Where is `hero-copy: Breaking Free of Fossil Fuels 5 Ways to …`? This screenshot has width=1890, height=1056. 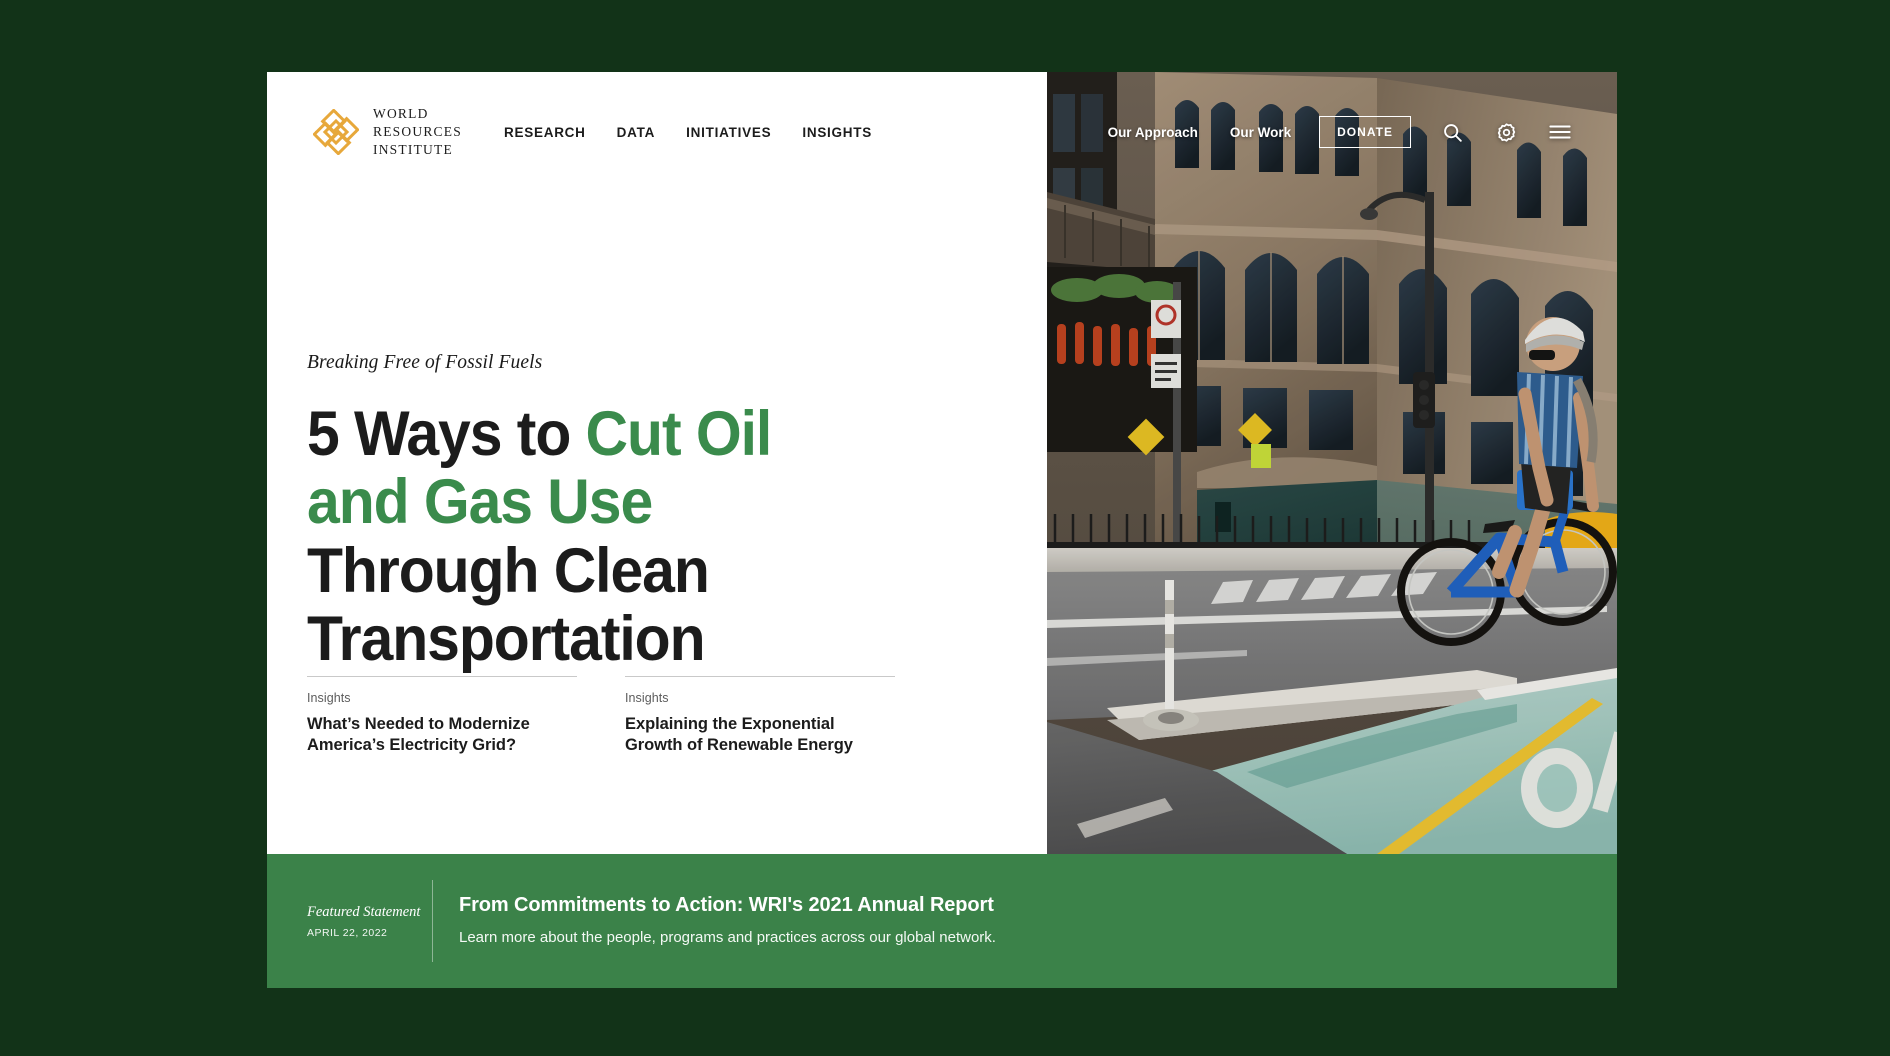 hero-copy: Breaking Free of Fossil Fuels 5 Ways to … is located at coordinates (657, 512).